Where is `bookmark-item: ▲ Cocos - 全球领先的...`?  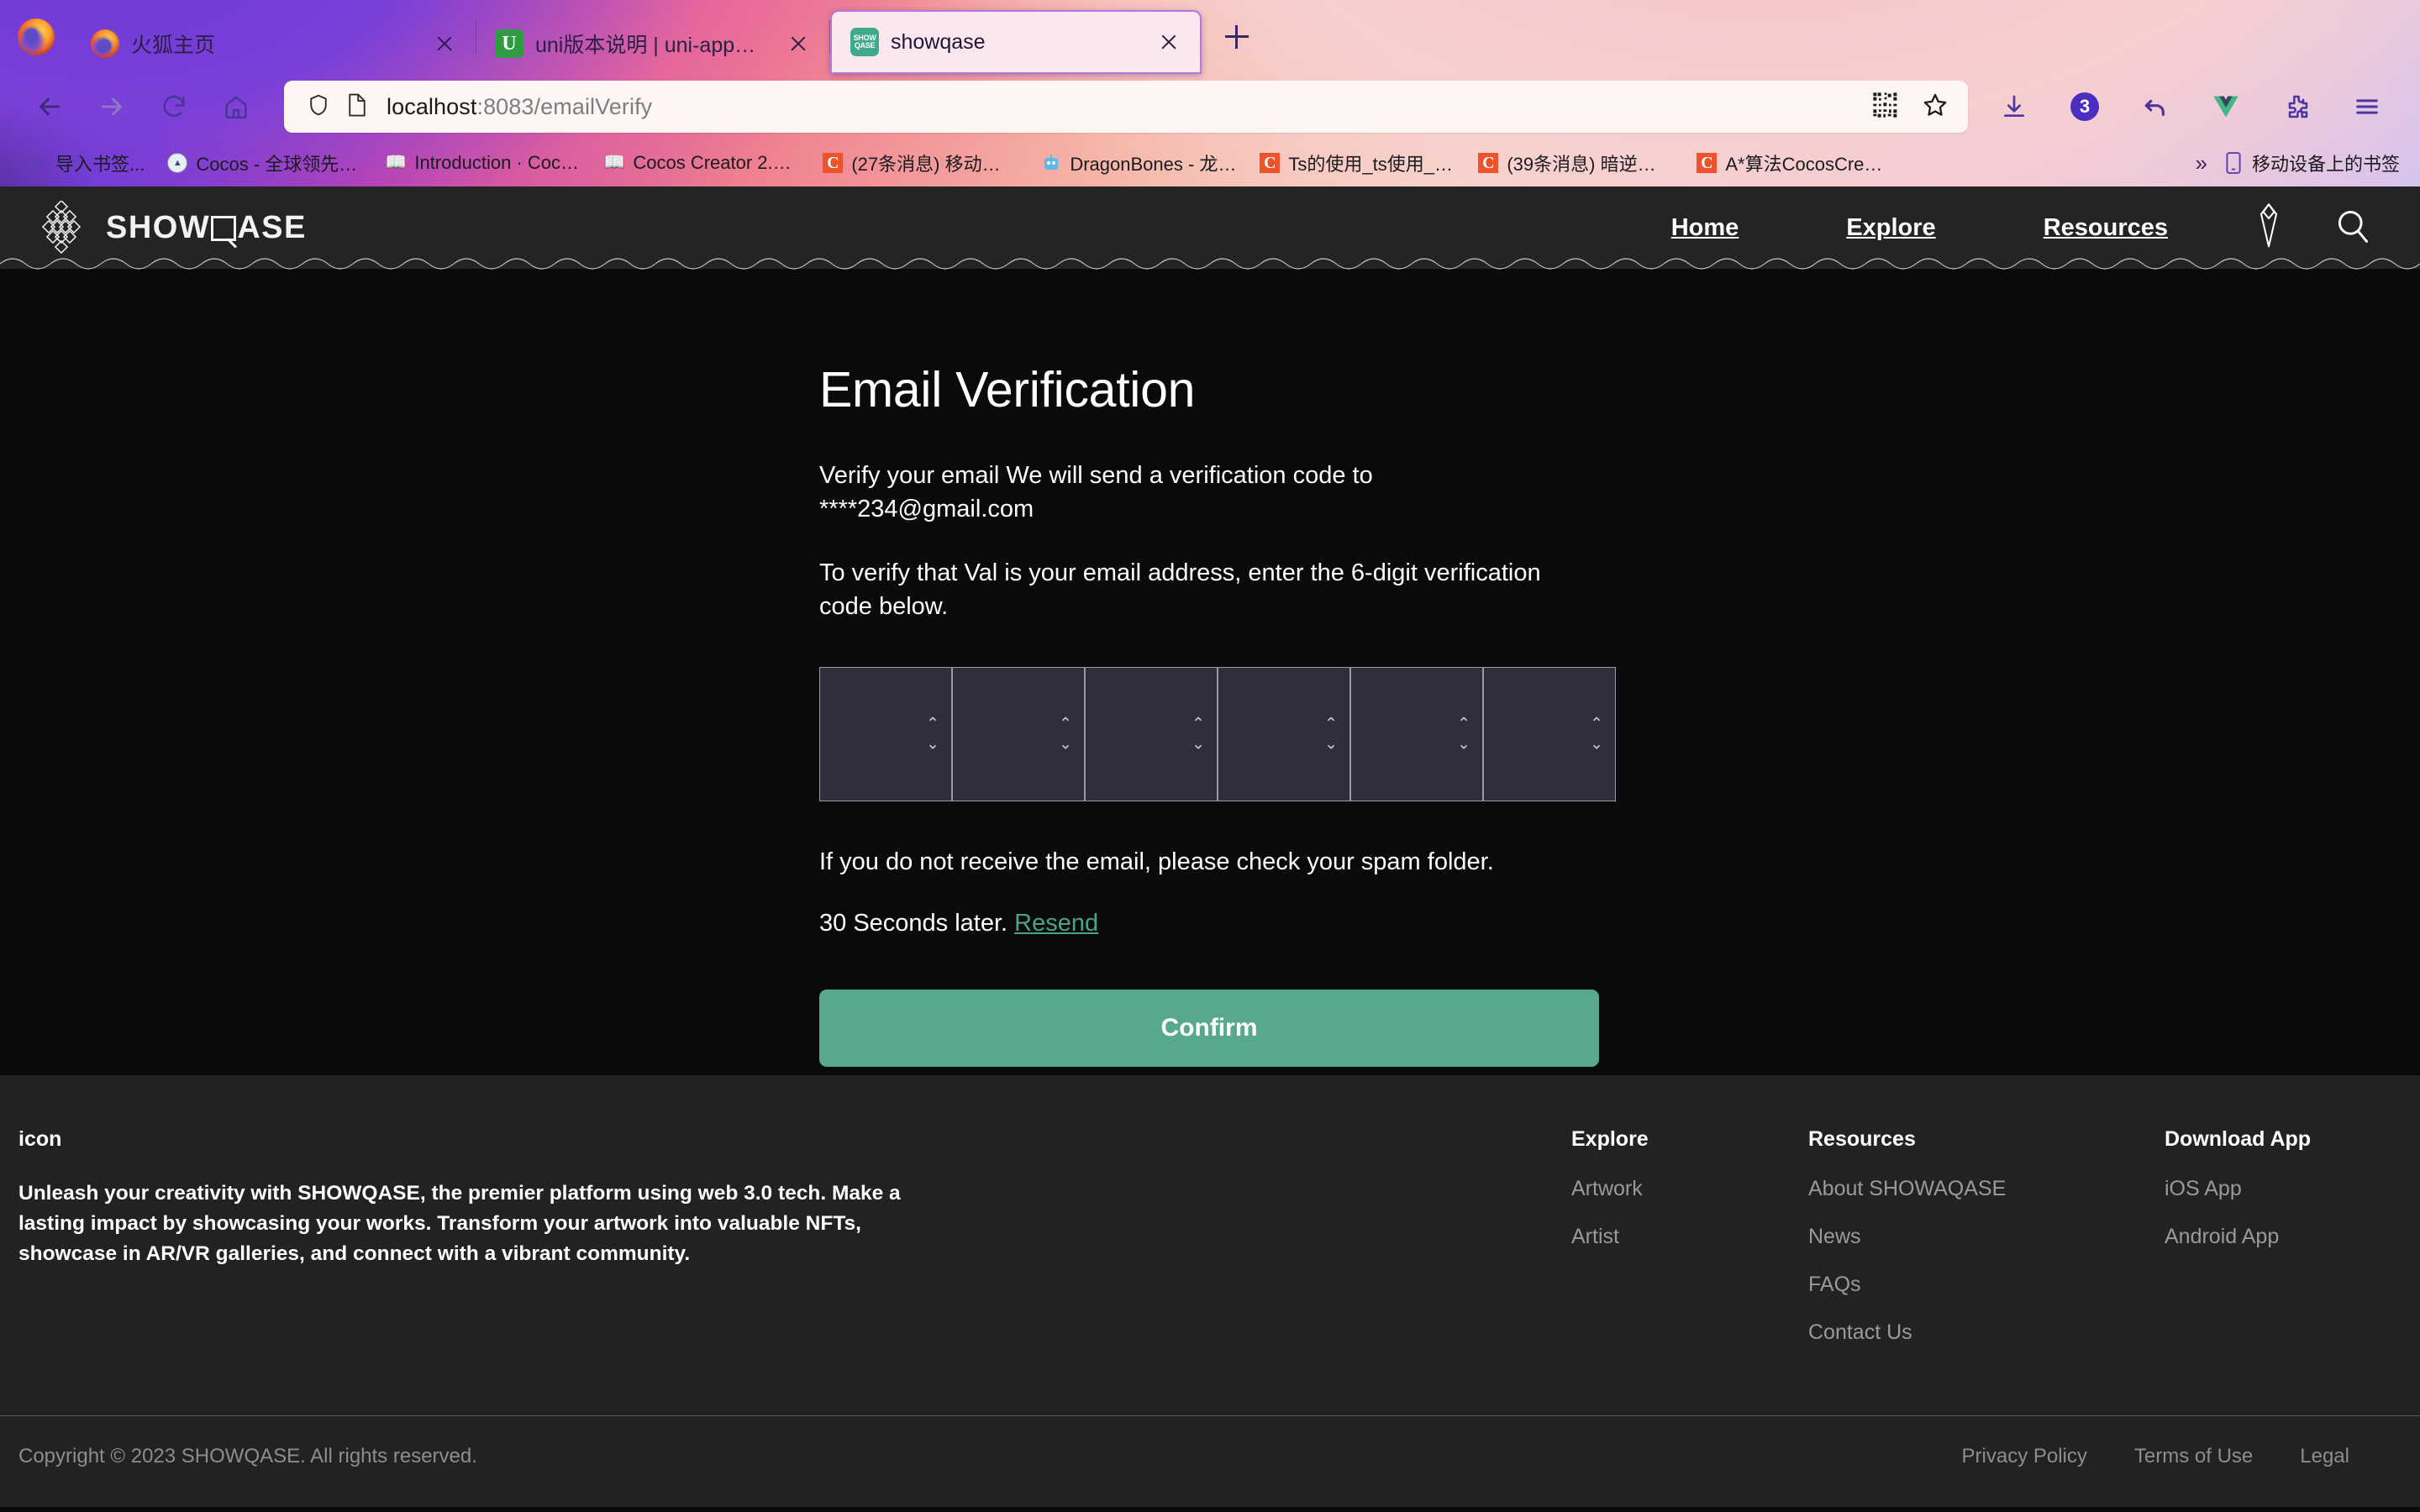 bookmark-item: ▲ Cocos - 全球领先的... is located at coordinates (264, 162).